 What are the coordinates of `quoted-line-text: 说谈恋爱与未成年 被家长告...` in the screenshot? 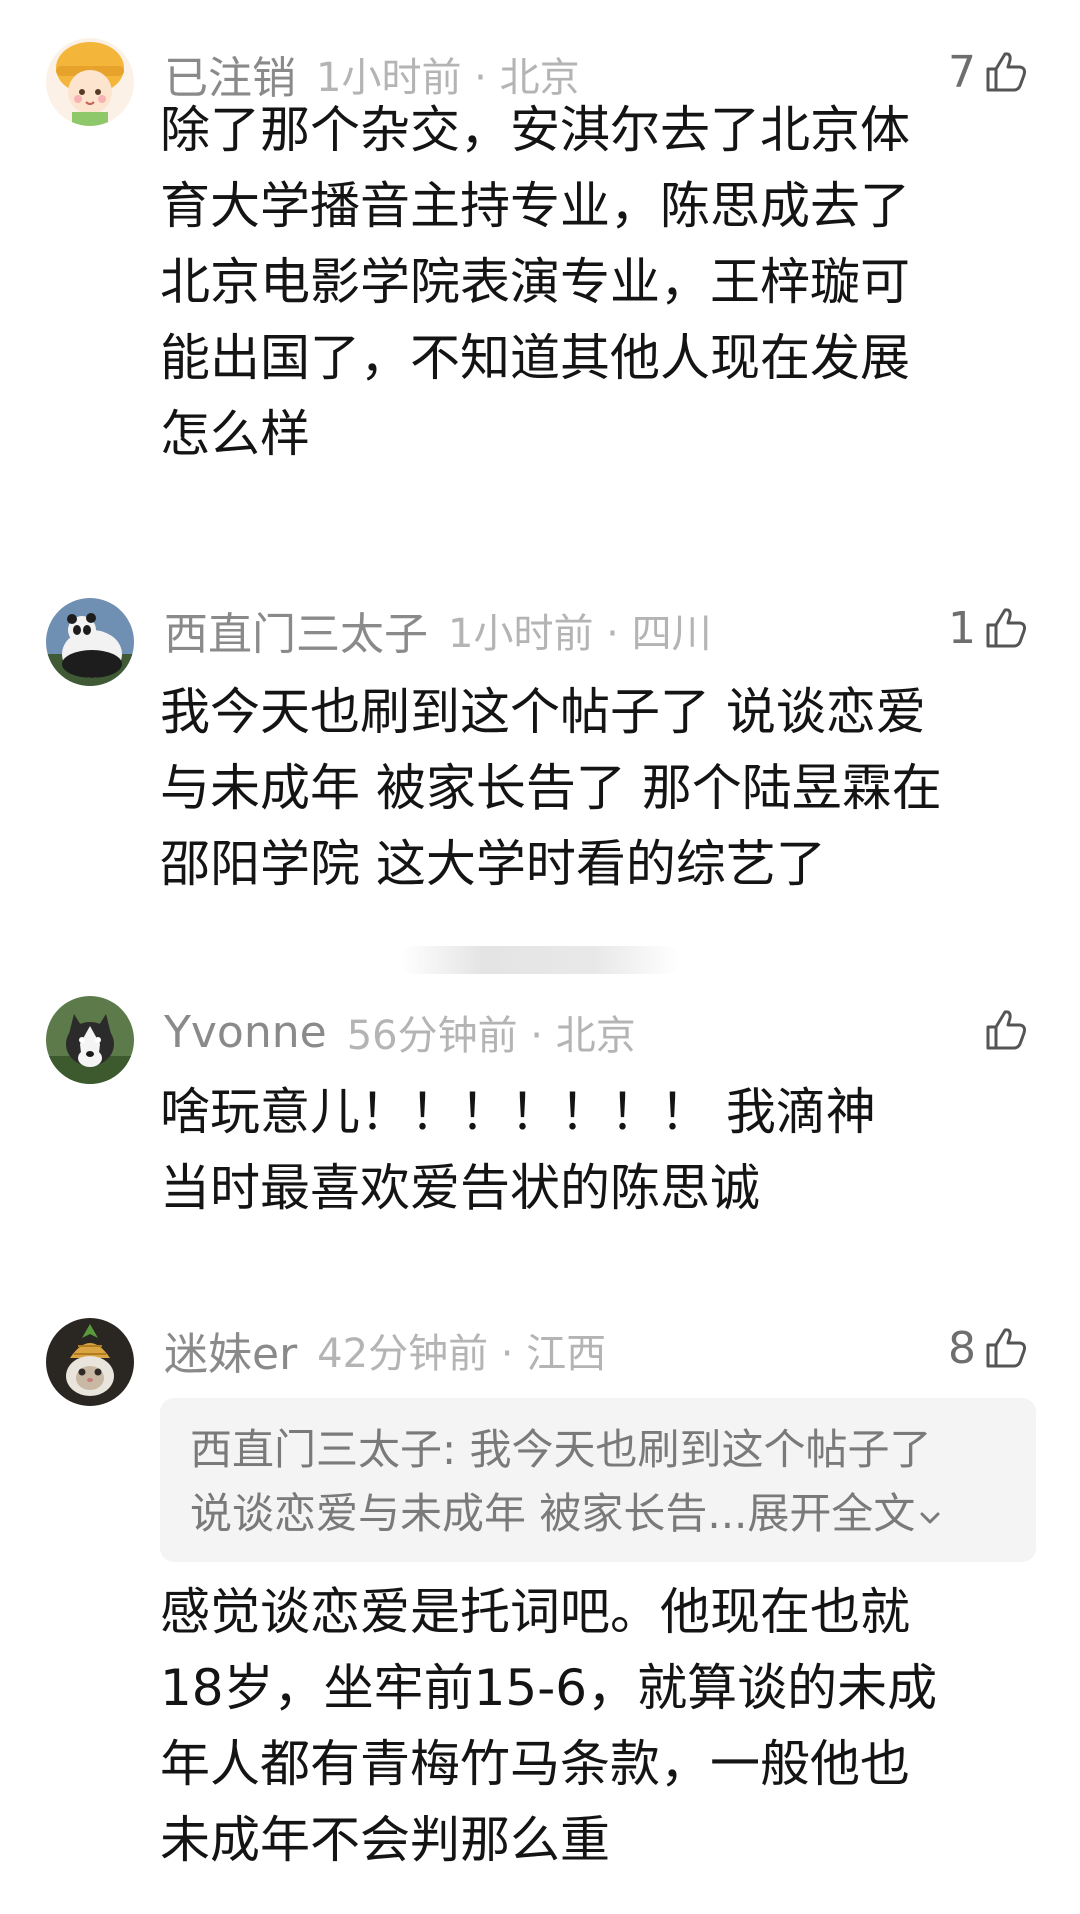 It's located at (469, 1513).